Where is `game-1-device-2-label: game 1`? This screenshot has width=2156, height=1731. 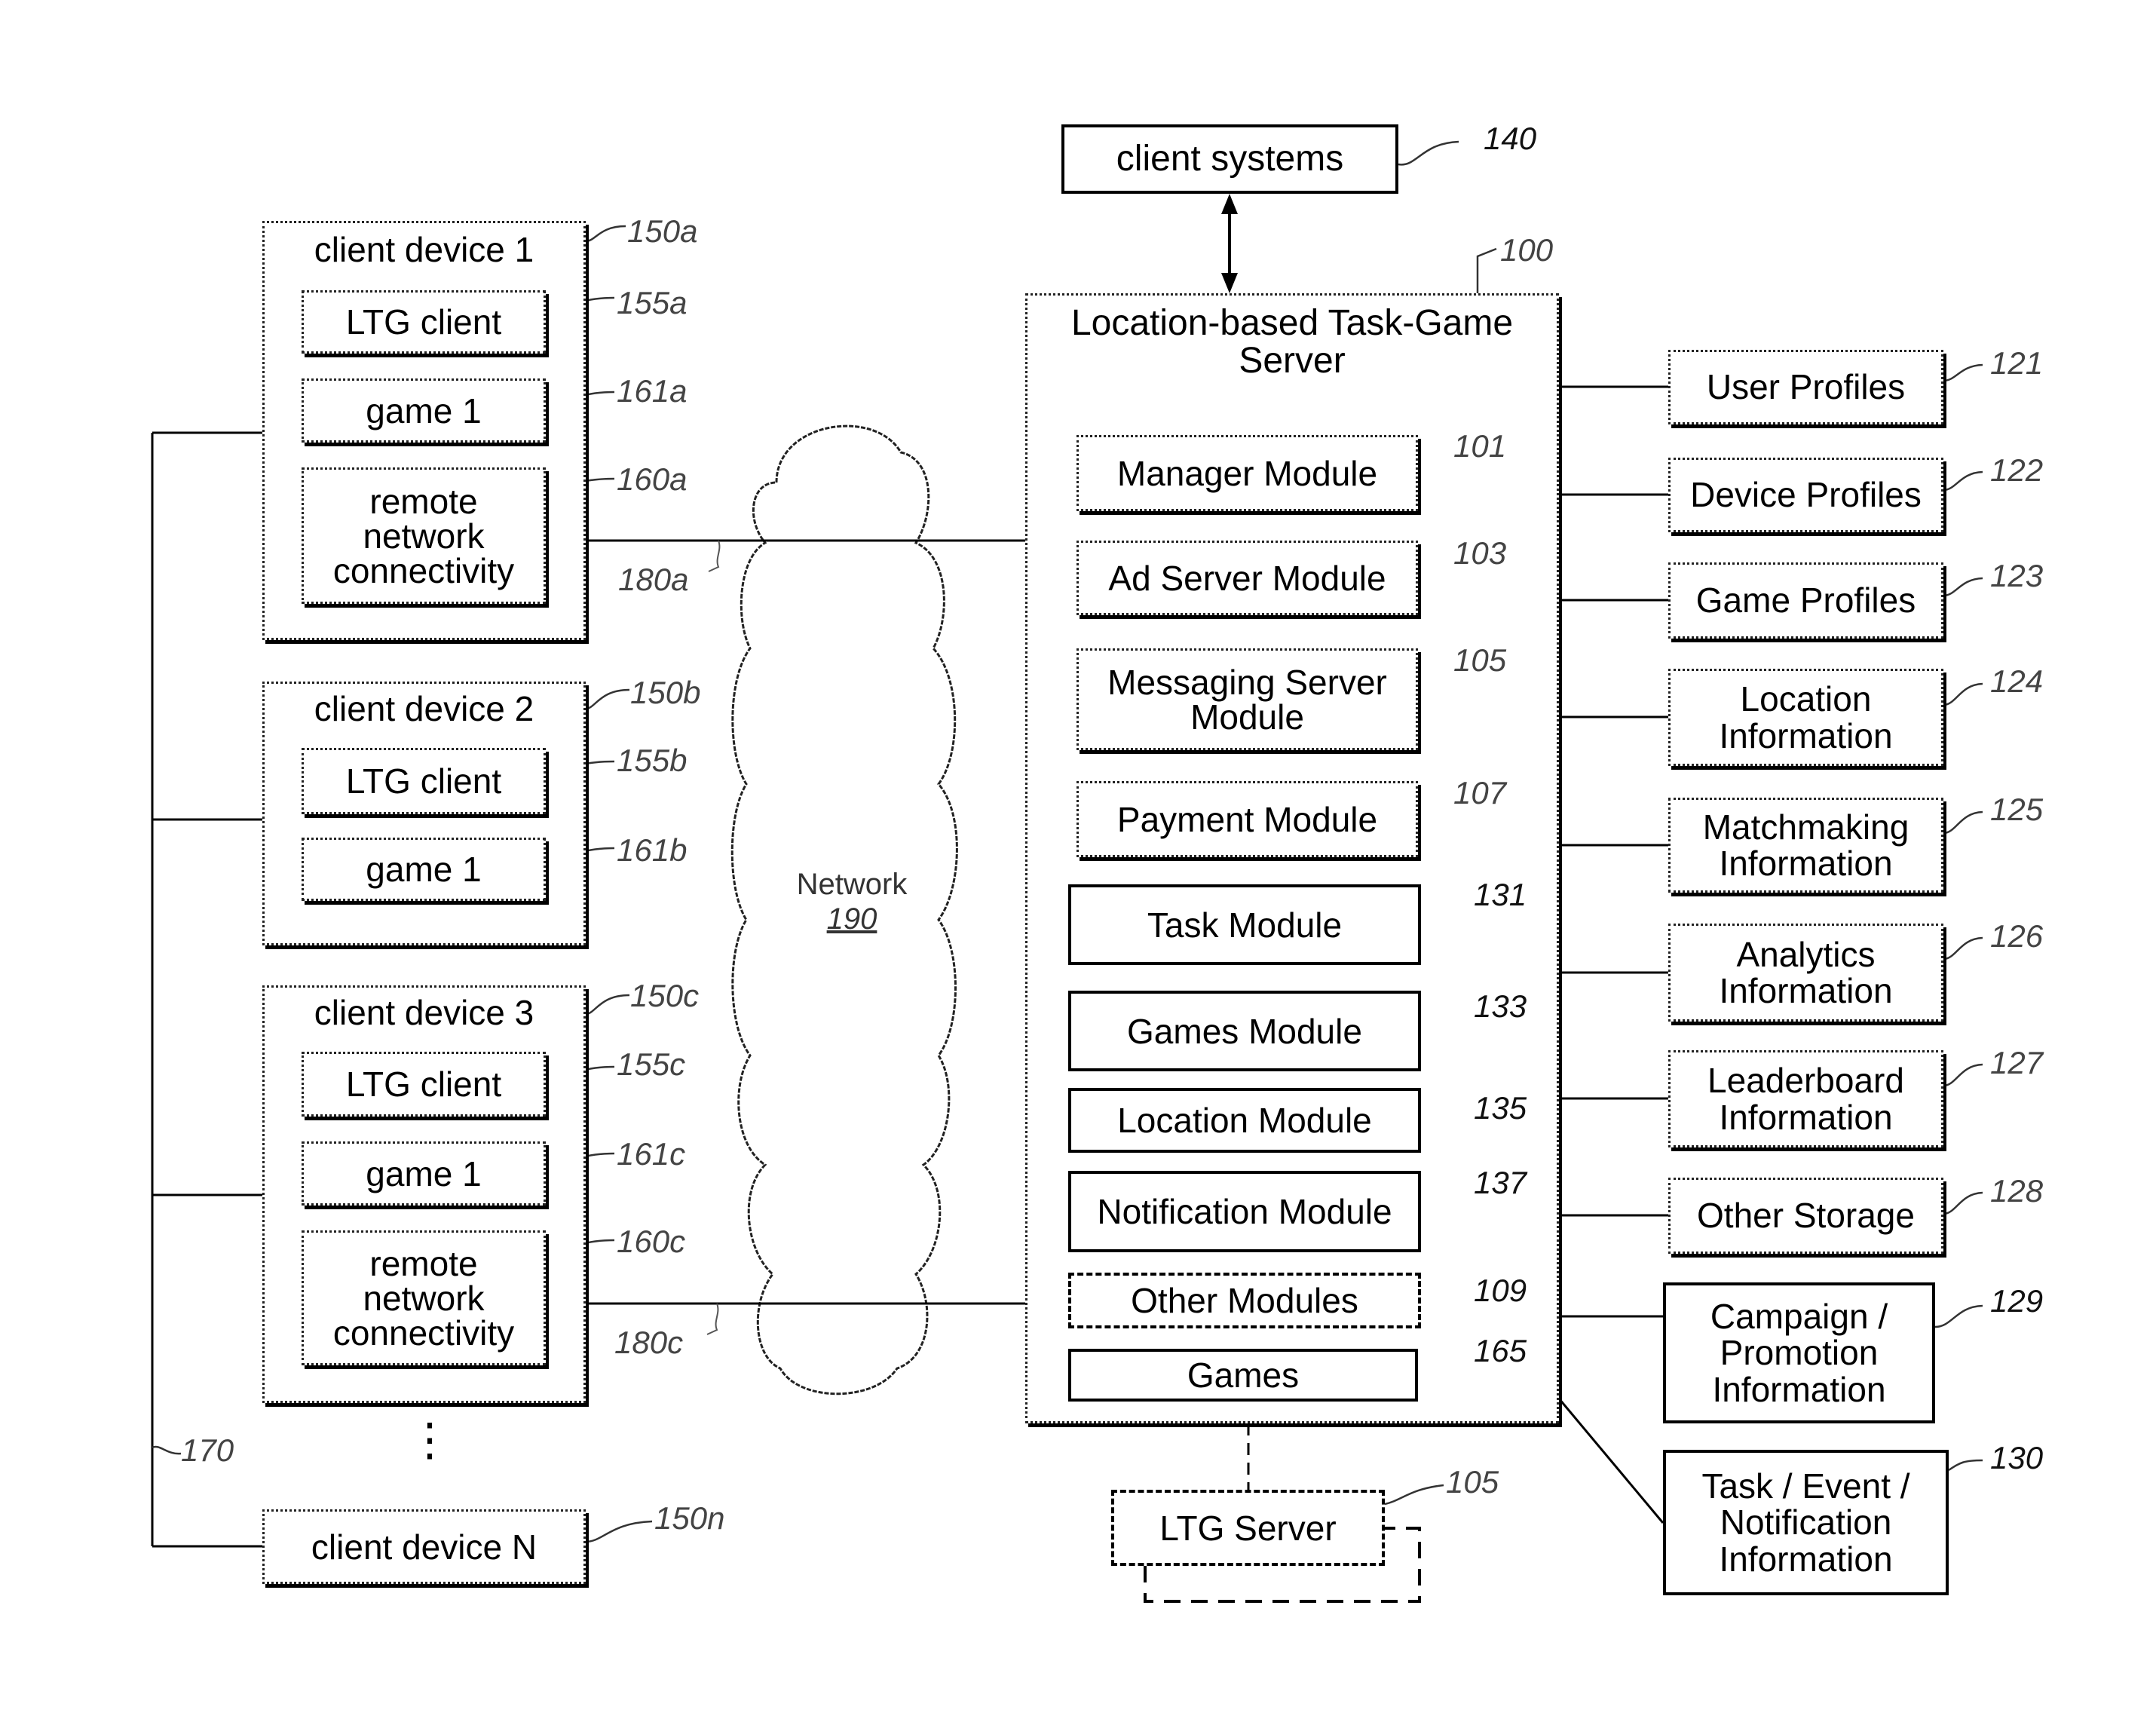 game-1-device-2-label: game 1 is located at coordinates (424, 870).